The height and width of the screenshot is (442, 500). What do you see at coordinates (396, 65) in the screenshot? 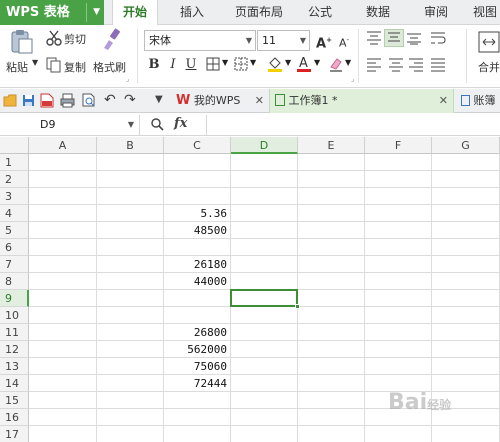
I see `align-center-icon` at bounding box center [396, 65].